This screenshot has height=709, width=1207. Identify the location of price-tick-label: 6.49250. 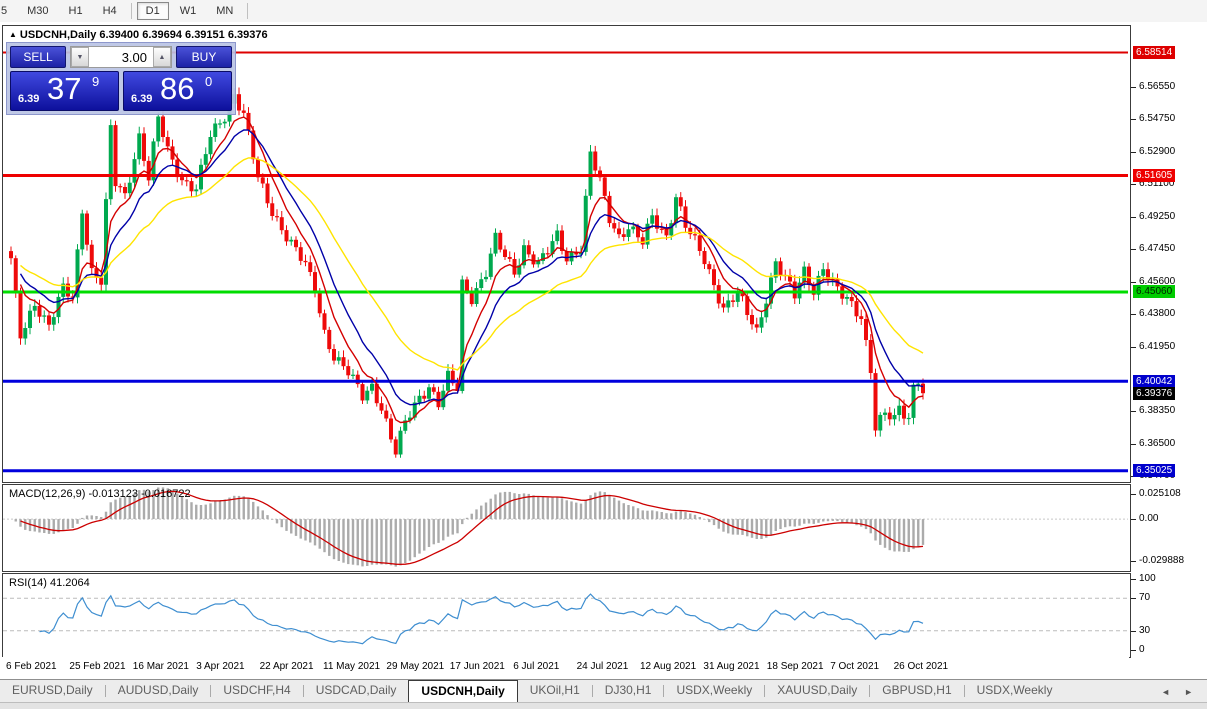
(1157, 217).